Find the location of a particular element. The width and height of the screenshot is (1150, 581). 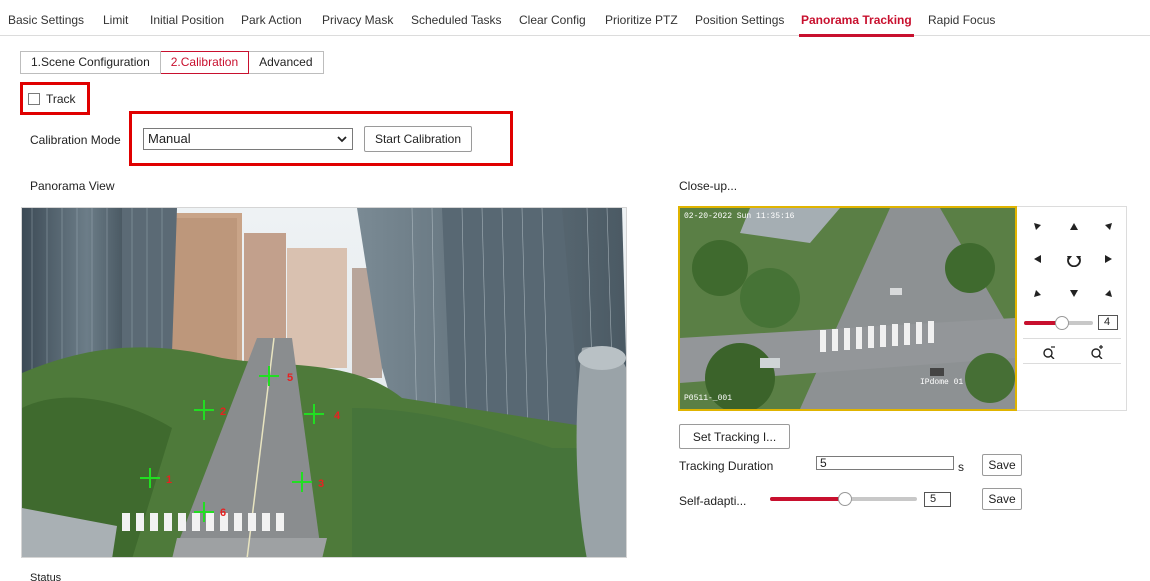

ptz-down-left-button is located at coordinates (1038, 293).